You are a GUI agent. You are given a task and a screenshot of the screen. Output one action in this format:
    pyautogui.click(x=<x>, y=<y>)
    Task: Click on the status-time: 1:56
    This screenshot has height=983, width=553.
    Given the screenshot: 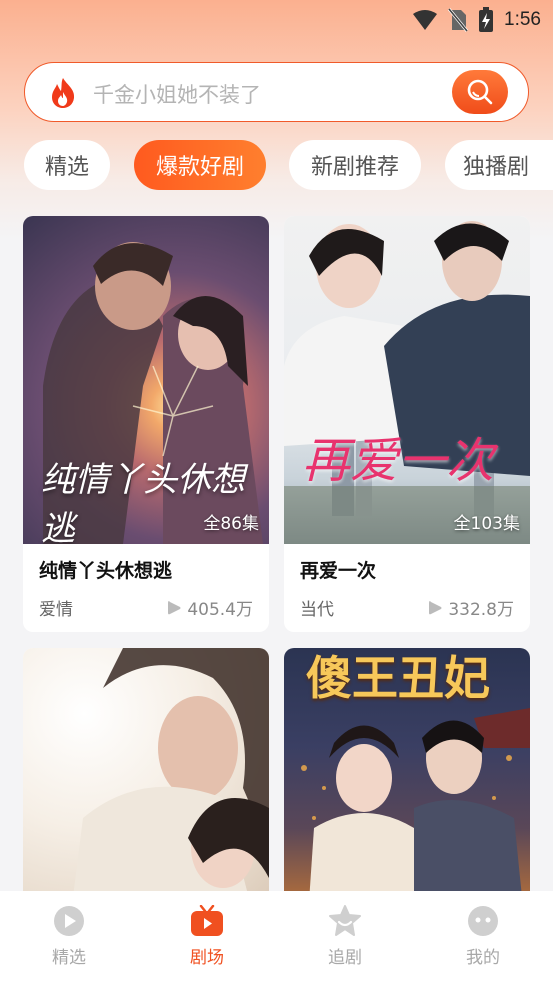 What is the action you would take?
    pyautogui.click(x=522, y=19)
    